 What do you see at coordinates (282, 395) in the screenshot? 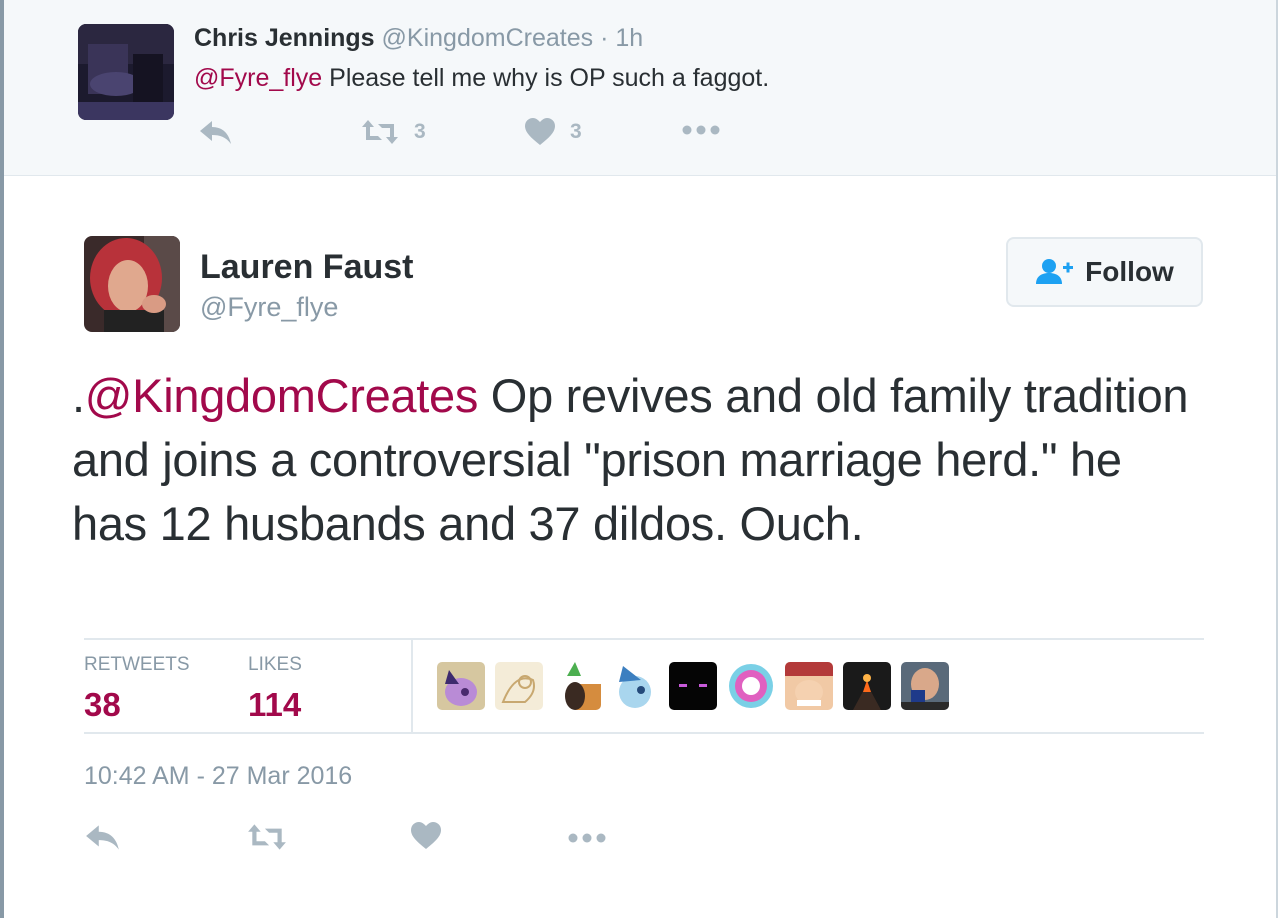
I see `main-mention-link: @KingdomCreates` at bounding box center [282, 395].